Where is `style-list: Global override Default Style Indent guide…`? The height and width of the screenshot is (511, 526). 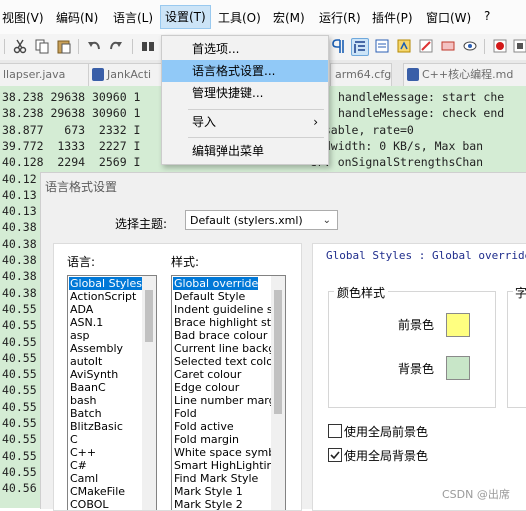 style-list: Global override Default Style Indent guide… is located at coordinates (228, 392).